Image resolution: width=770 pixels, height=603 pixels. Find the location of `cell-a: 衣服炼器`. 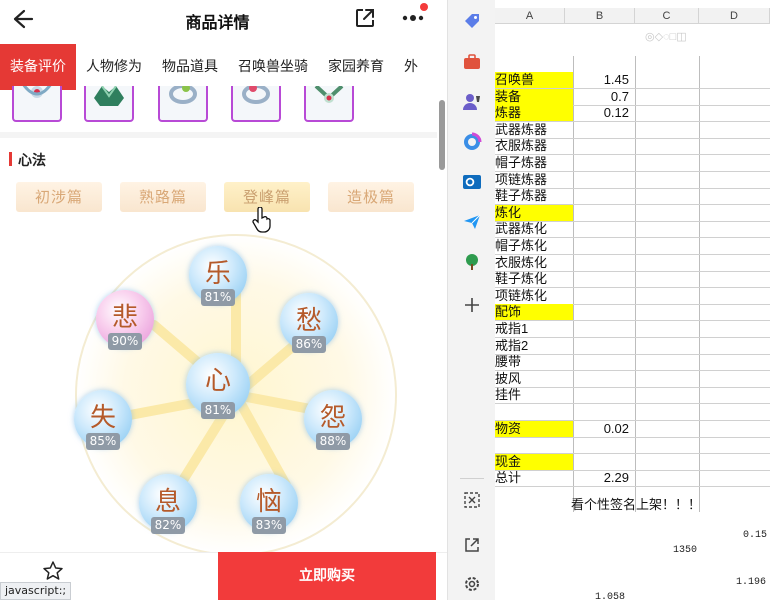

cell-a: 衣服炼器 is located at coordinates (534, 146).